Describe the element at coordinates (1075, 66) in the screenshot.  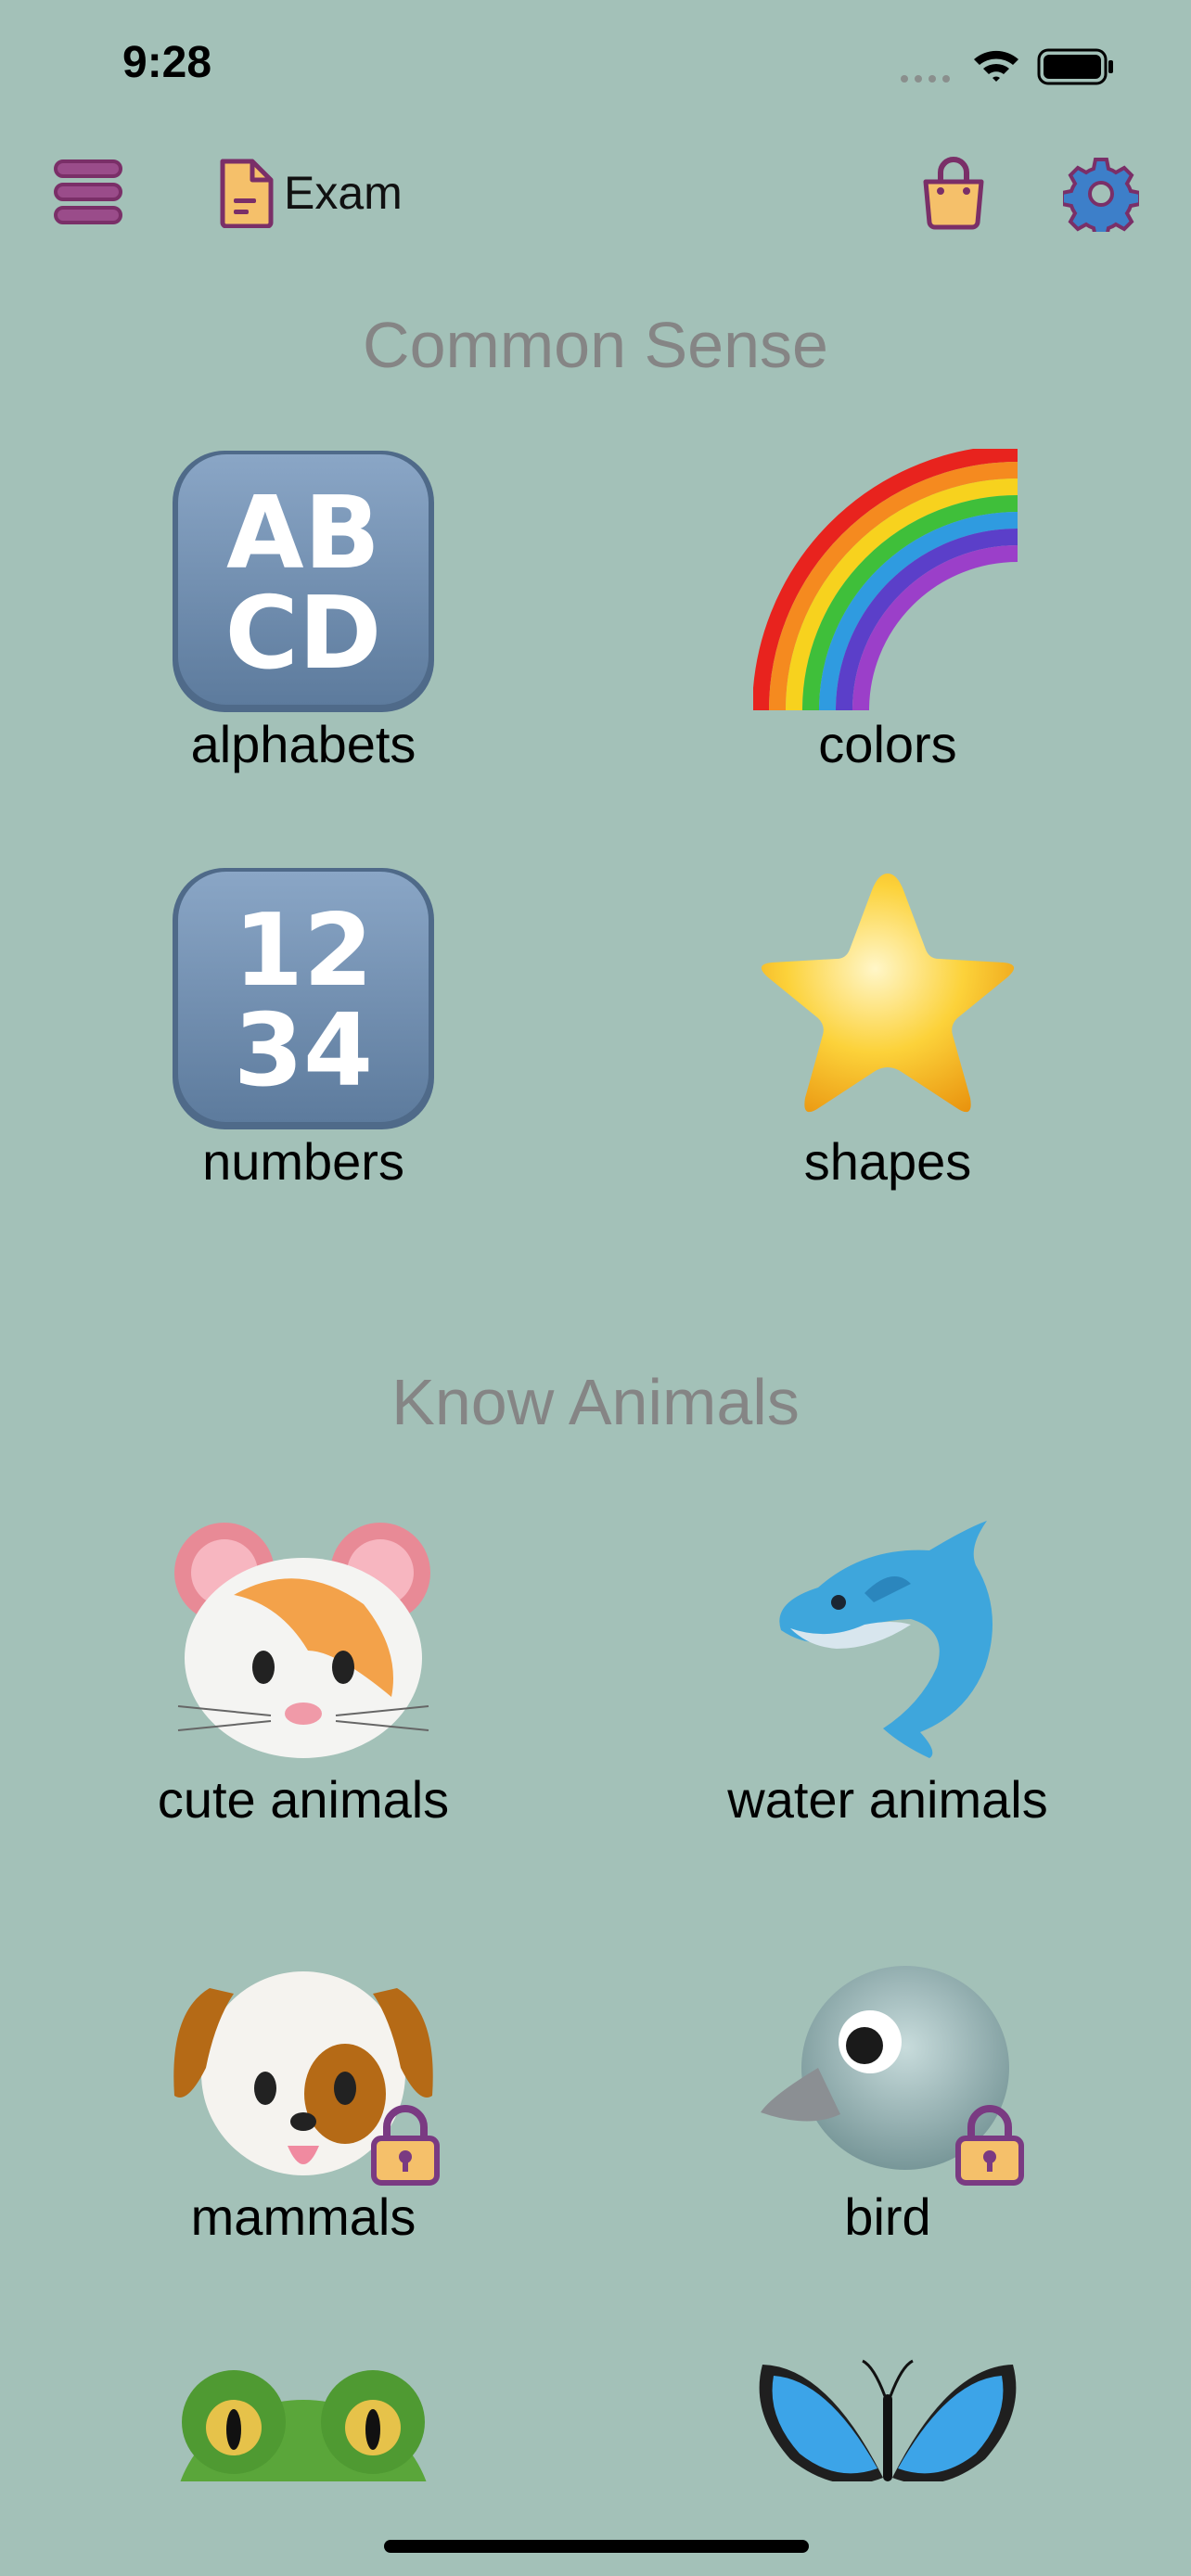
I see `battery-icon` at that location.